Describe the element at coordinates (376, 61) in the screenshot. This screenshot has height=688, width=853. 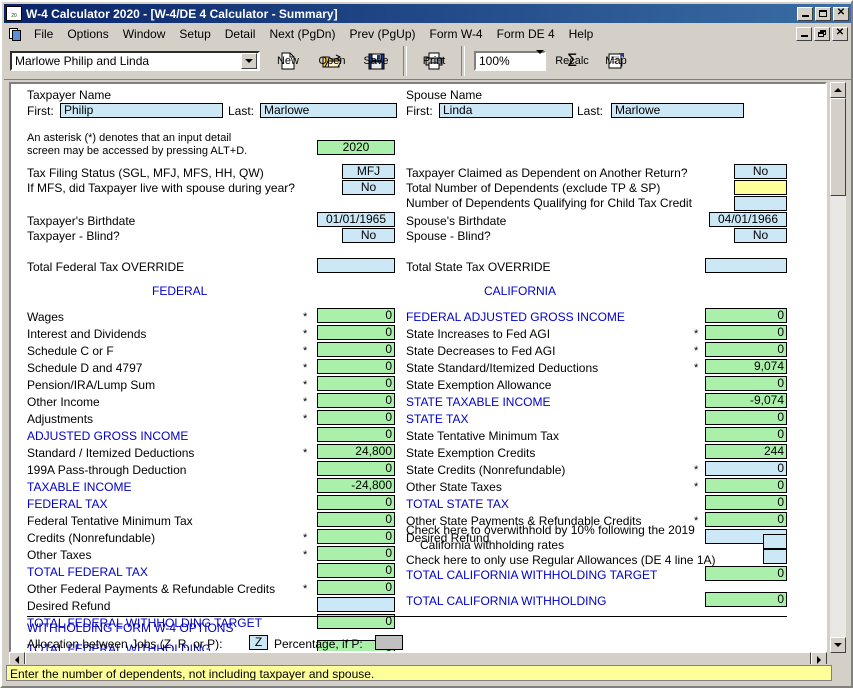
I see `save-button: Save` at that location.